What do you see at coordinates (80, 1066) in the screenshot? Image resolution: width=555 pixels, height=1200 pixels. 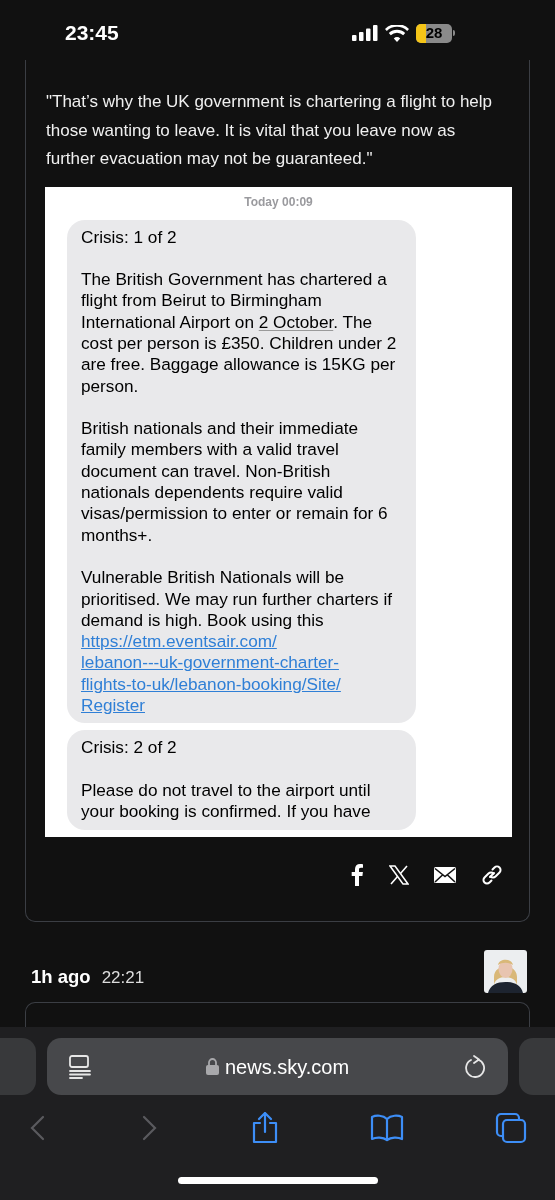 I see `reader-icon` at bounding box center [80, 1066].